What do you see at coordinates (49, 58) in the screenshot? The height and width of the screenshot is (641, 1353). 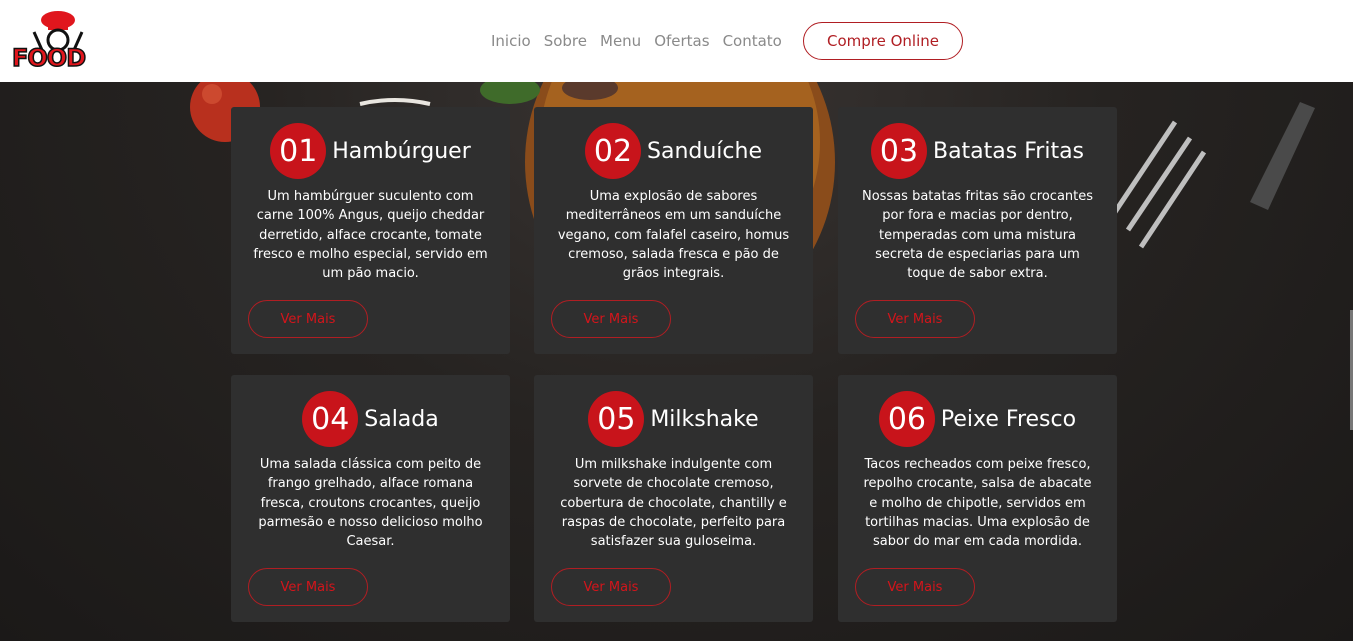 I see `logo-text: FOOD` at bounding box center [49, 58].